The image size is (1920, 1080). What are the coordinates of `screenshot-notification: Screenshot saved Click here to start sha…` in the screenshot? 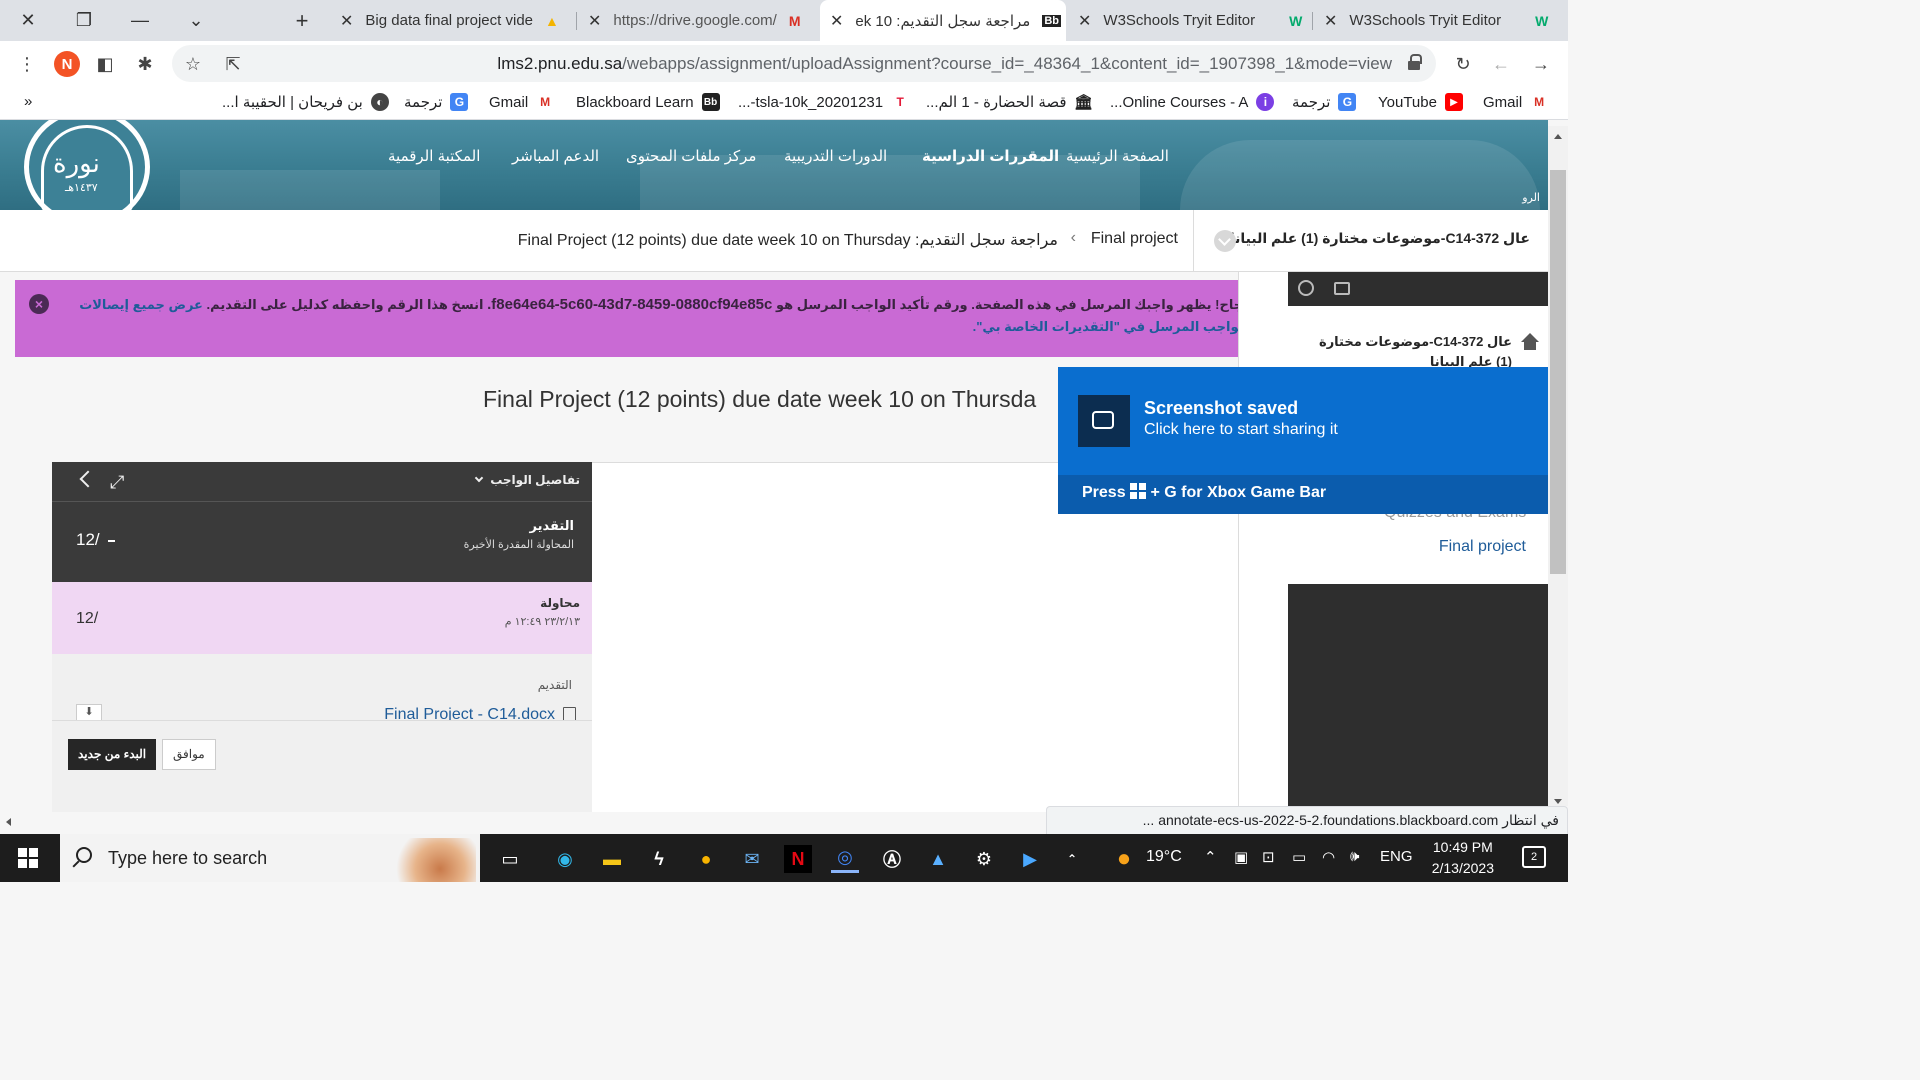 It's located at (1303, 440).